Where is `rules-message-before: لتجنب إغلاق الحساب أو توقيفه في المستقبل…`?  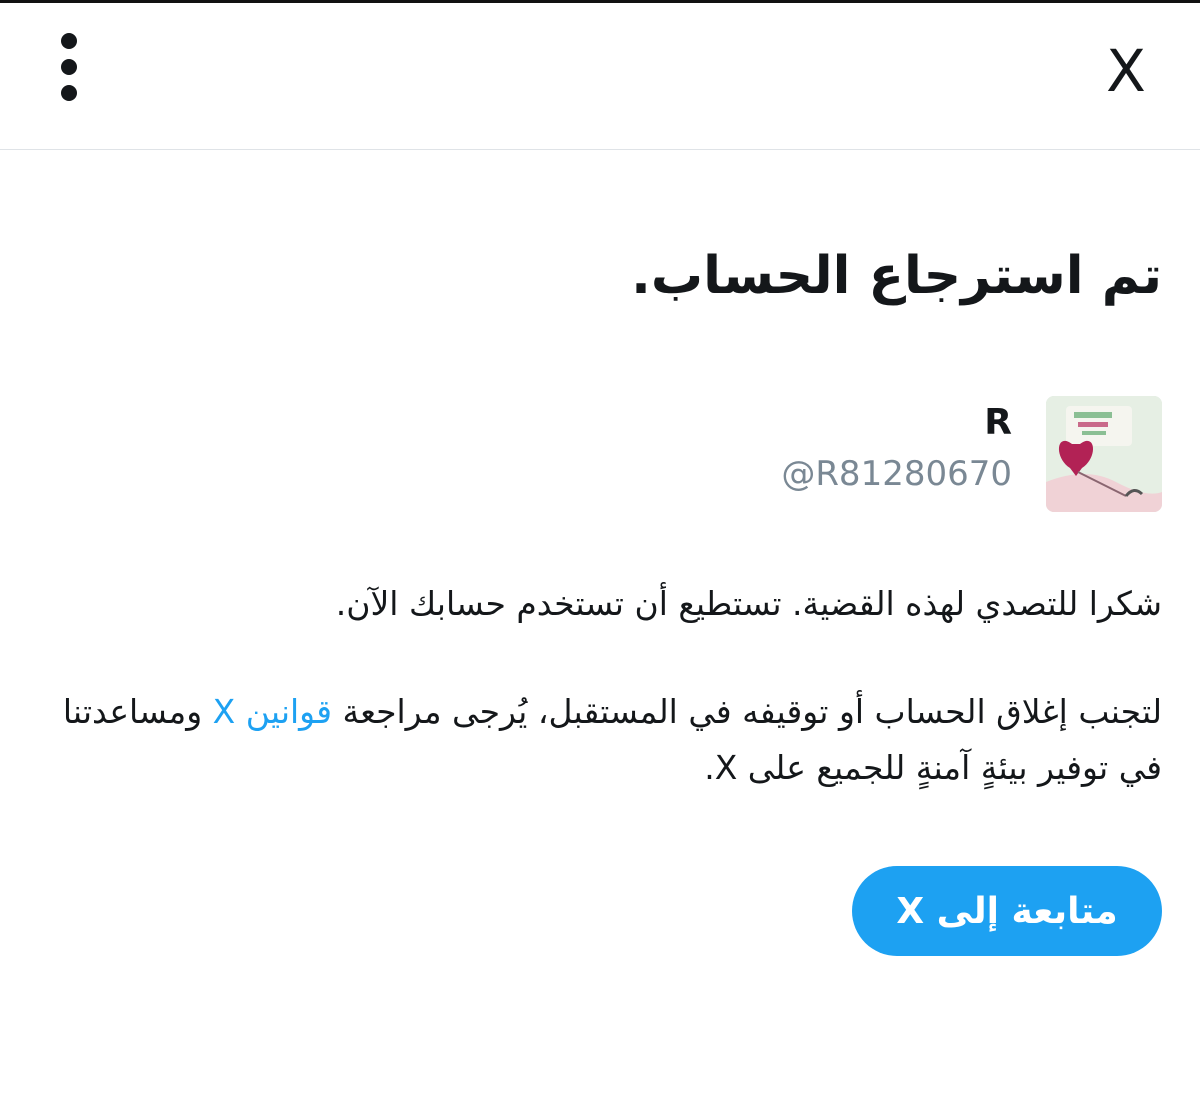 rules-message-before: لتجنب إغلاق الحساب أو توقيفه في المستقبل… is located at coordinates (747, 711).